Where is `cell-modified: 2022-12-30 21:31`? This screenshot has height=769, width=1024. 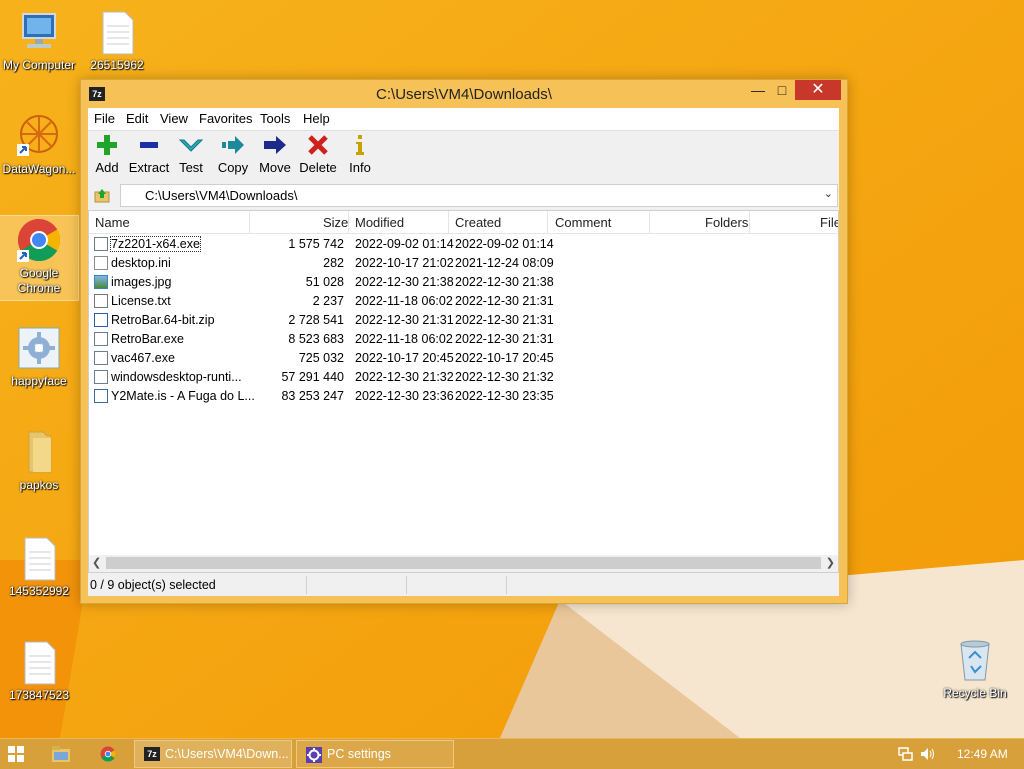 cell-modified: 2022-12-30 21:31 is located at coordinates (404, 320).